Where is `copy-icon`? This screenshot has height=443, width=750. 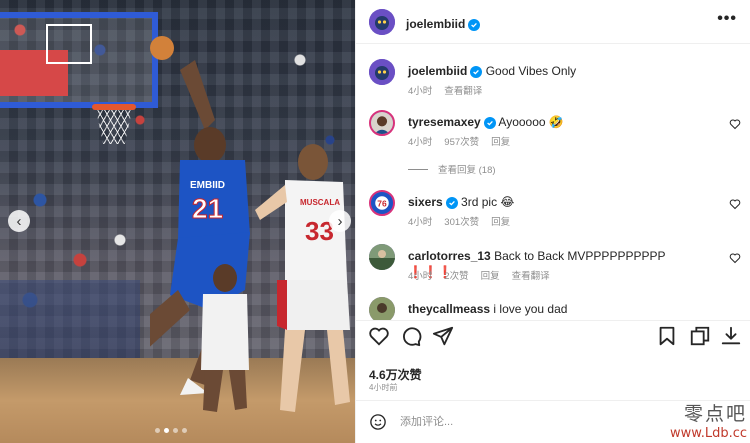 copy-icon is located at coordinates (700, 336).